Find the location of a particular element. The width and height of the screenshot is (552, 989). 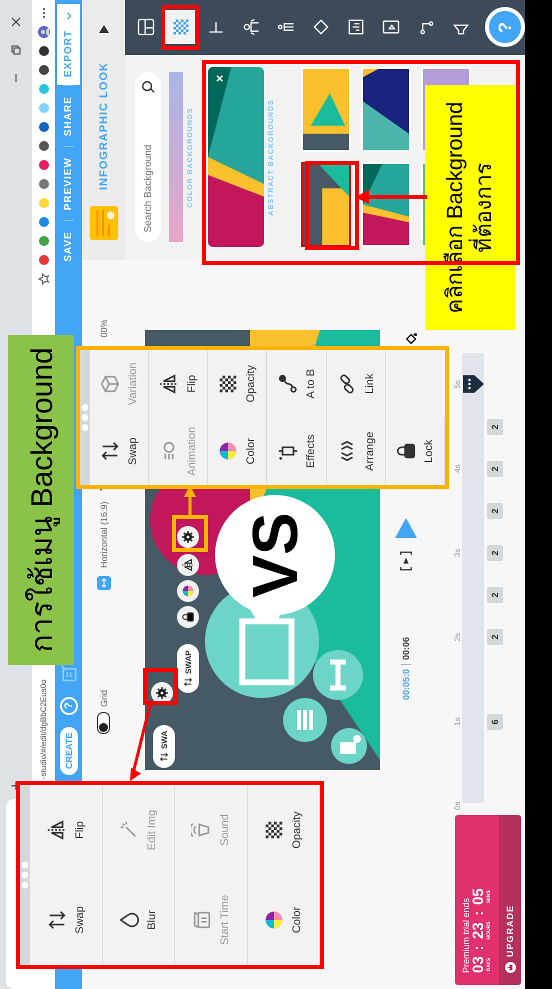

menu-item: Arrange is located at coordinates (356, 451).